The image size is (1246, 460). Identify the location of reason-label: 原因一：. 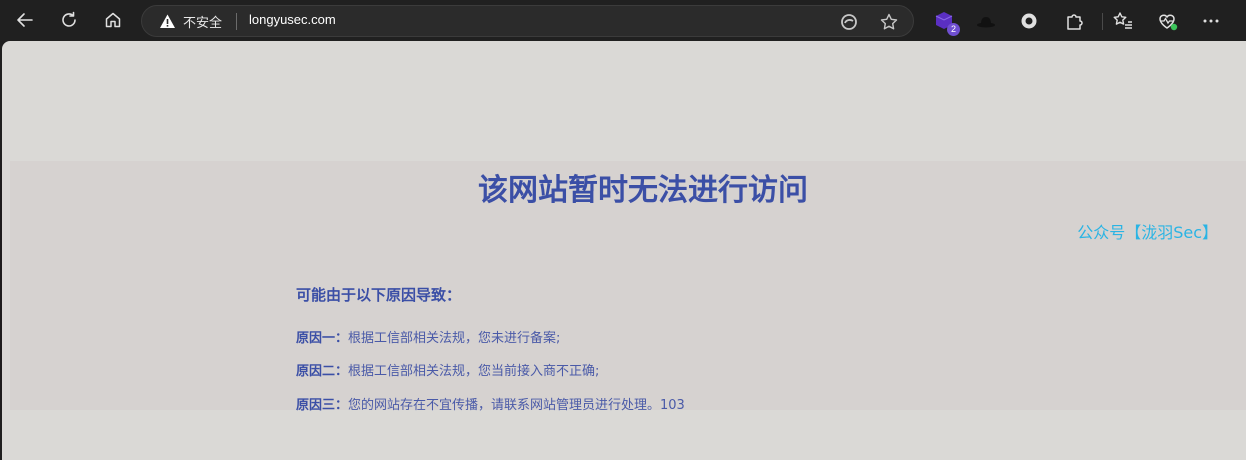
(322, 338).